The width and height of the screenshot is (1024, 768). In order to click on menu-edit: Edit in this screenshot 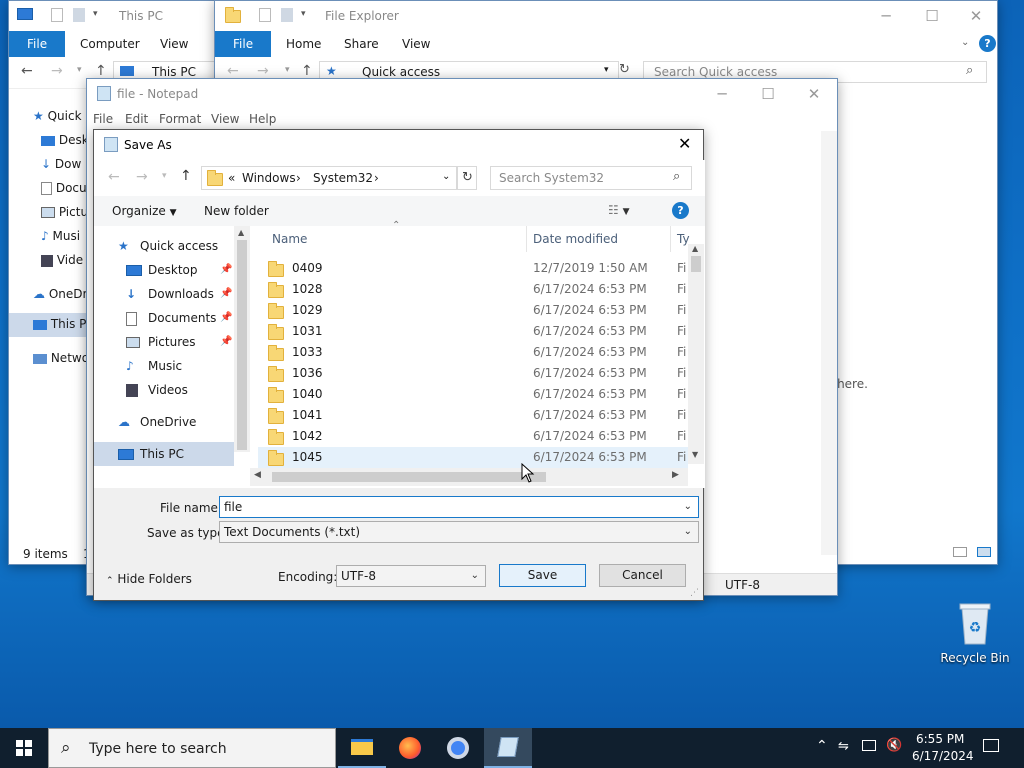, I will do `click(136, 119)`.